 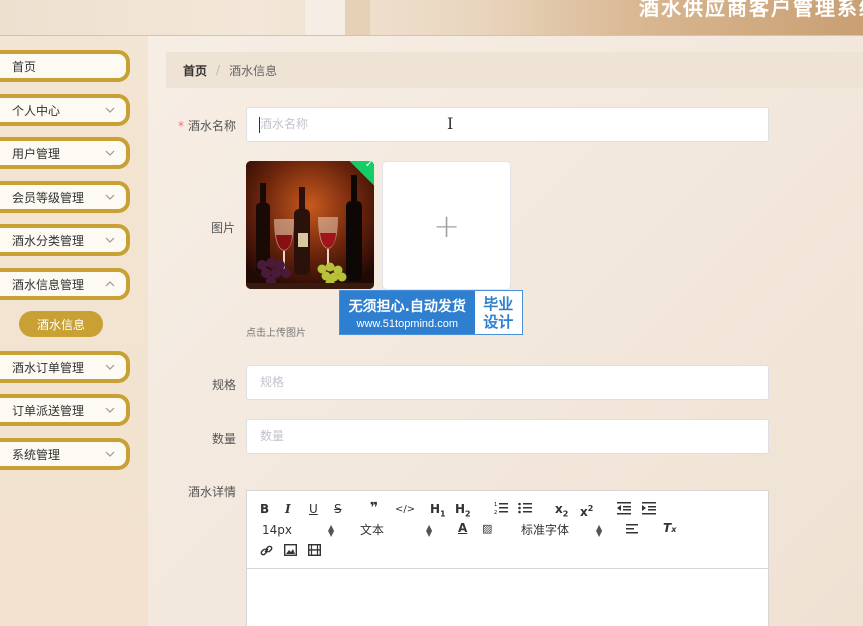 What do you see at coordinates (259, 125) in the screenshot?
I see `text-caret` at bounding box center [259, 125].